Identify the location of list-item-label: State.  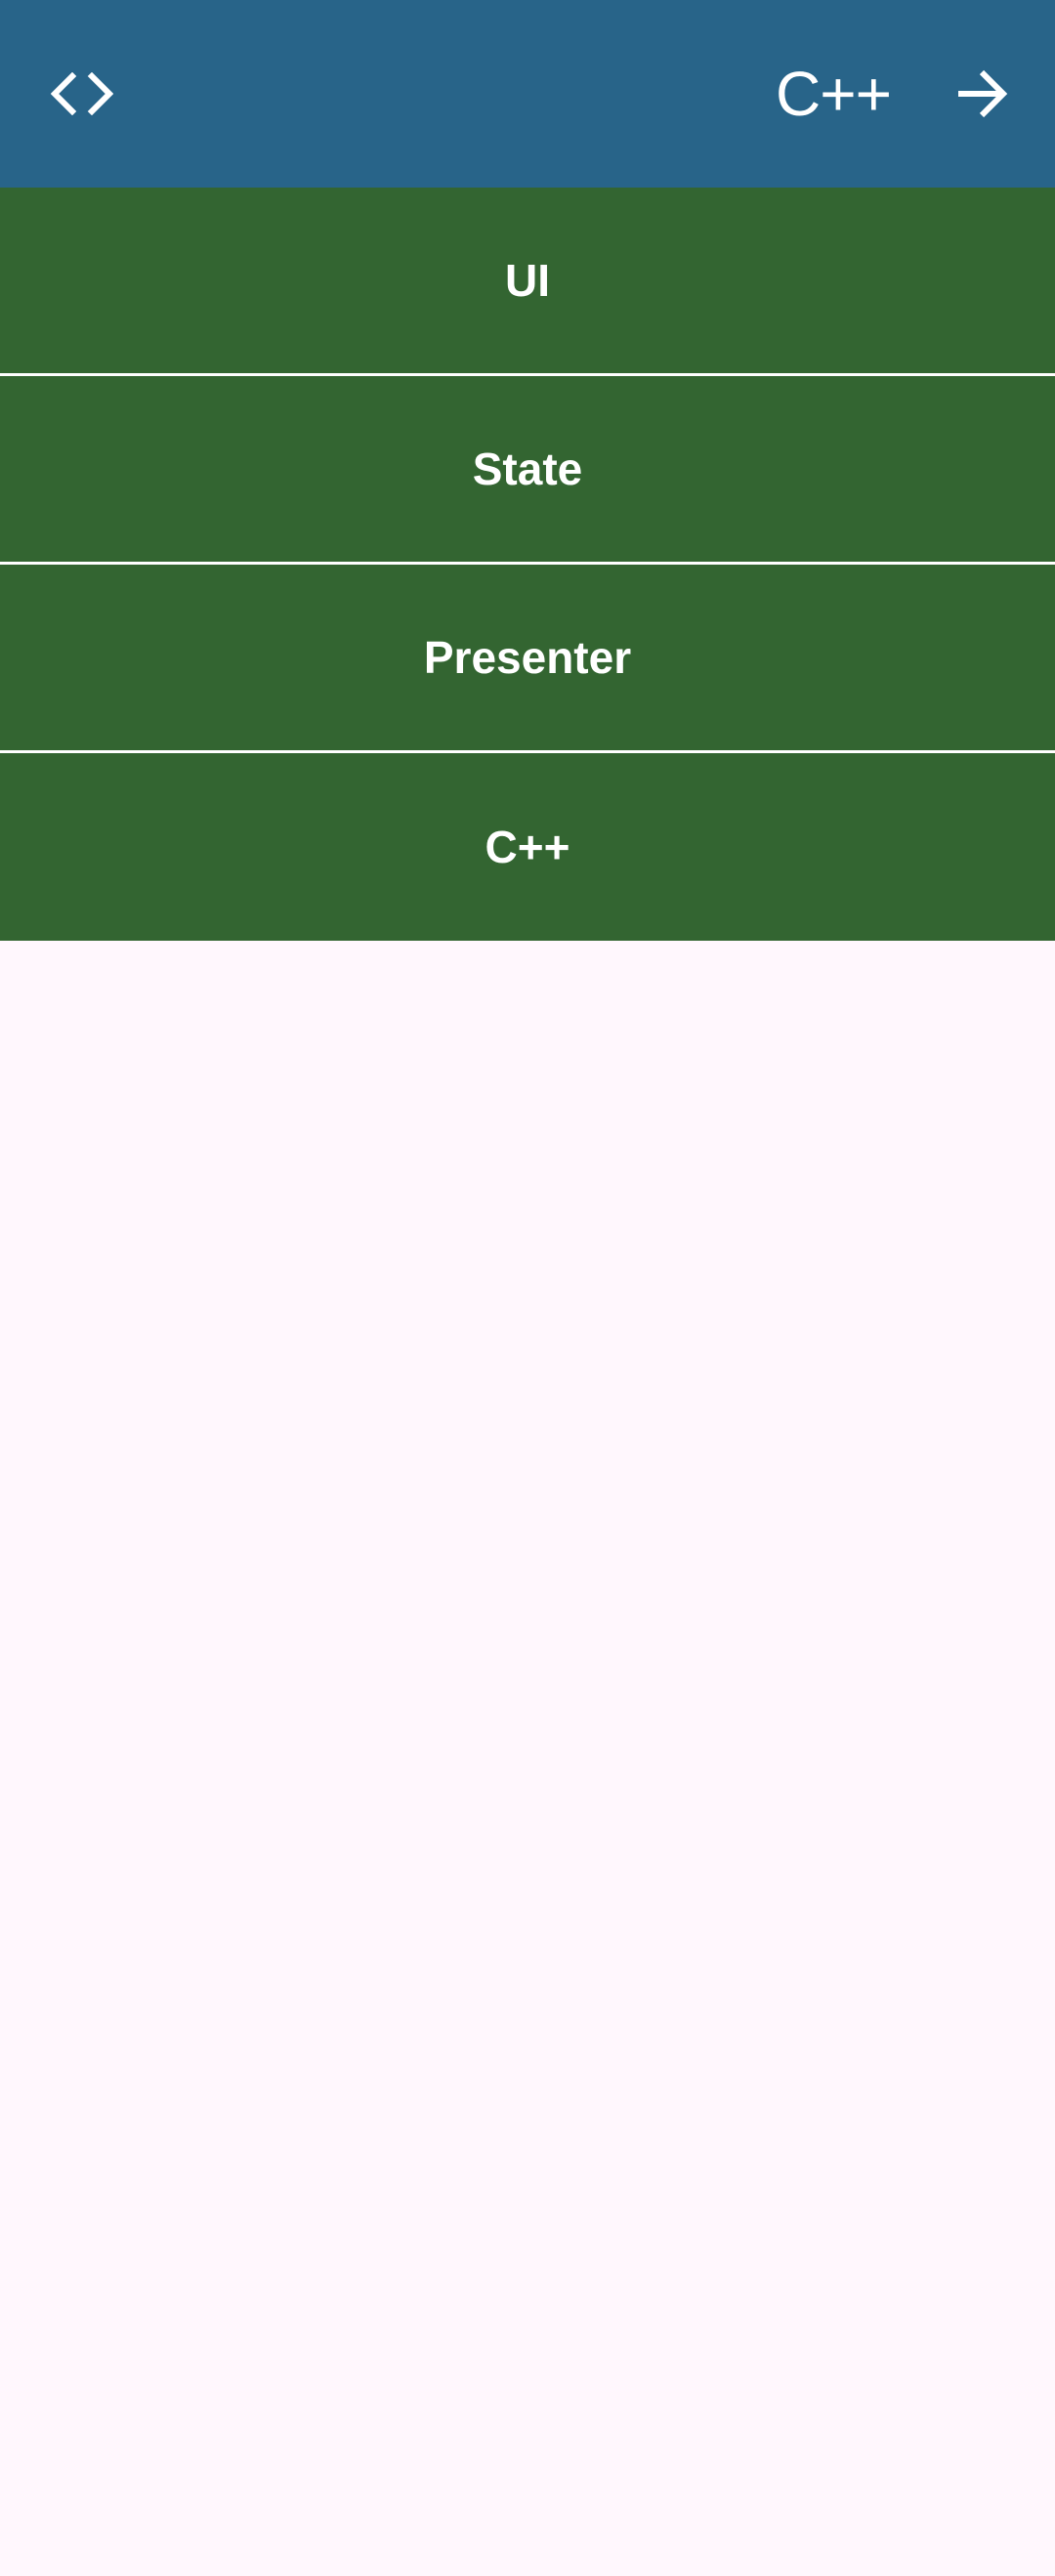
(527, 468).